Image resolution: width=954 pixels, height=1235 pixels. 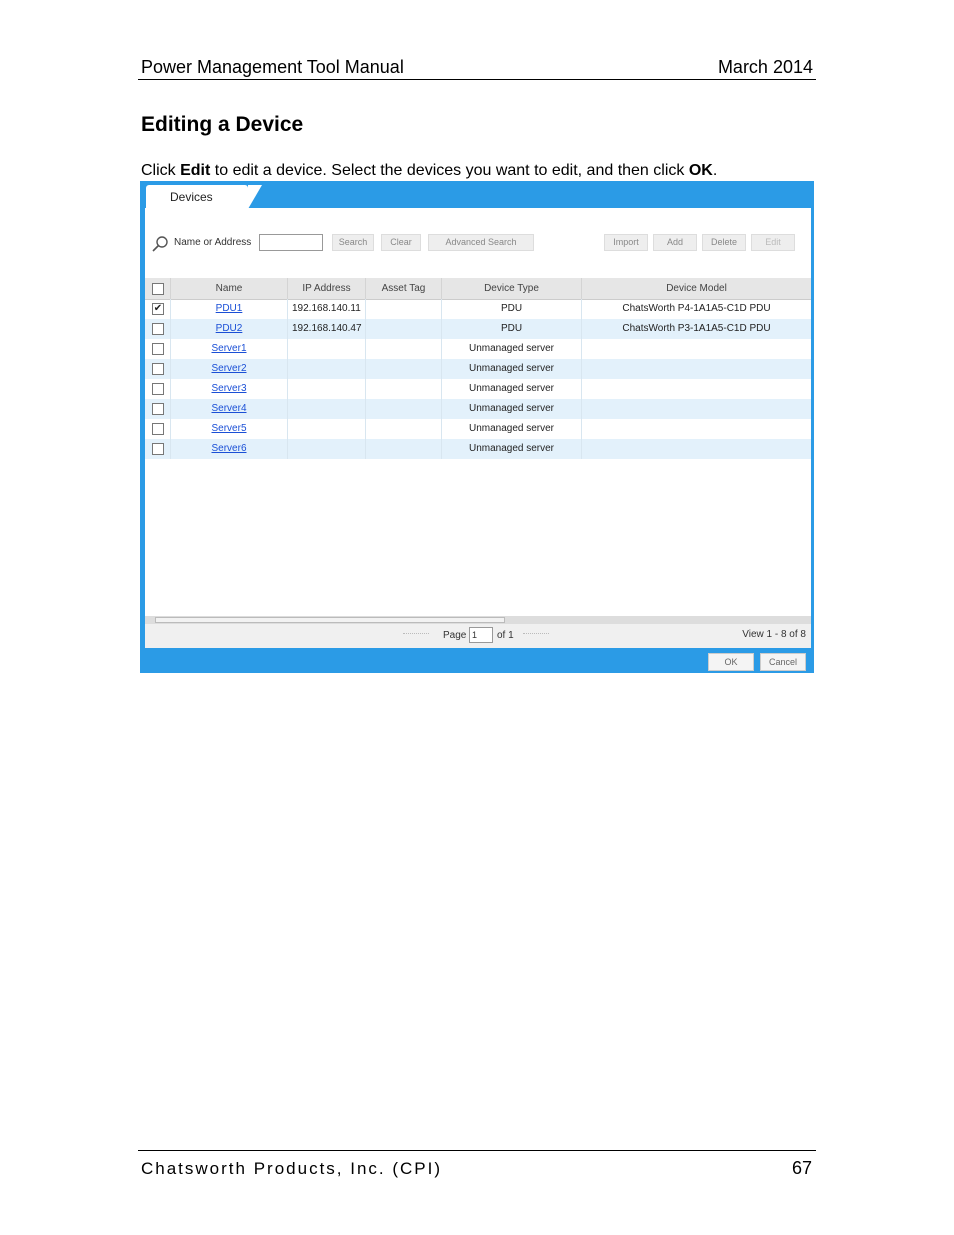 I want to click on device-link: Server3, so click(x=228, y=388).